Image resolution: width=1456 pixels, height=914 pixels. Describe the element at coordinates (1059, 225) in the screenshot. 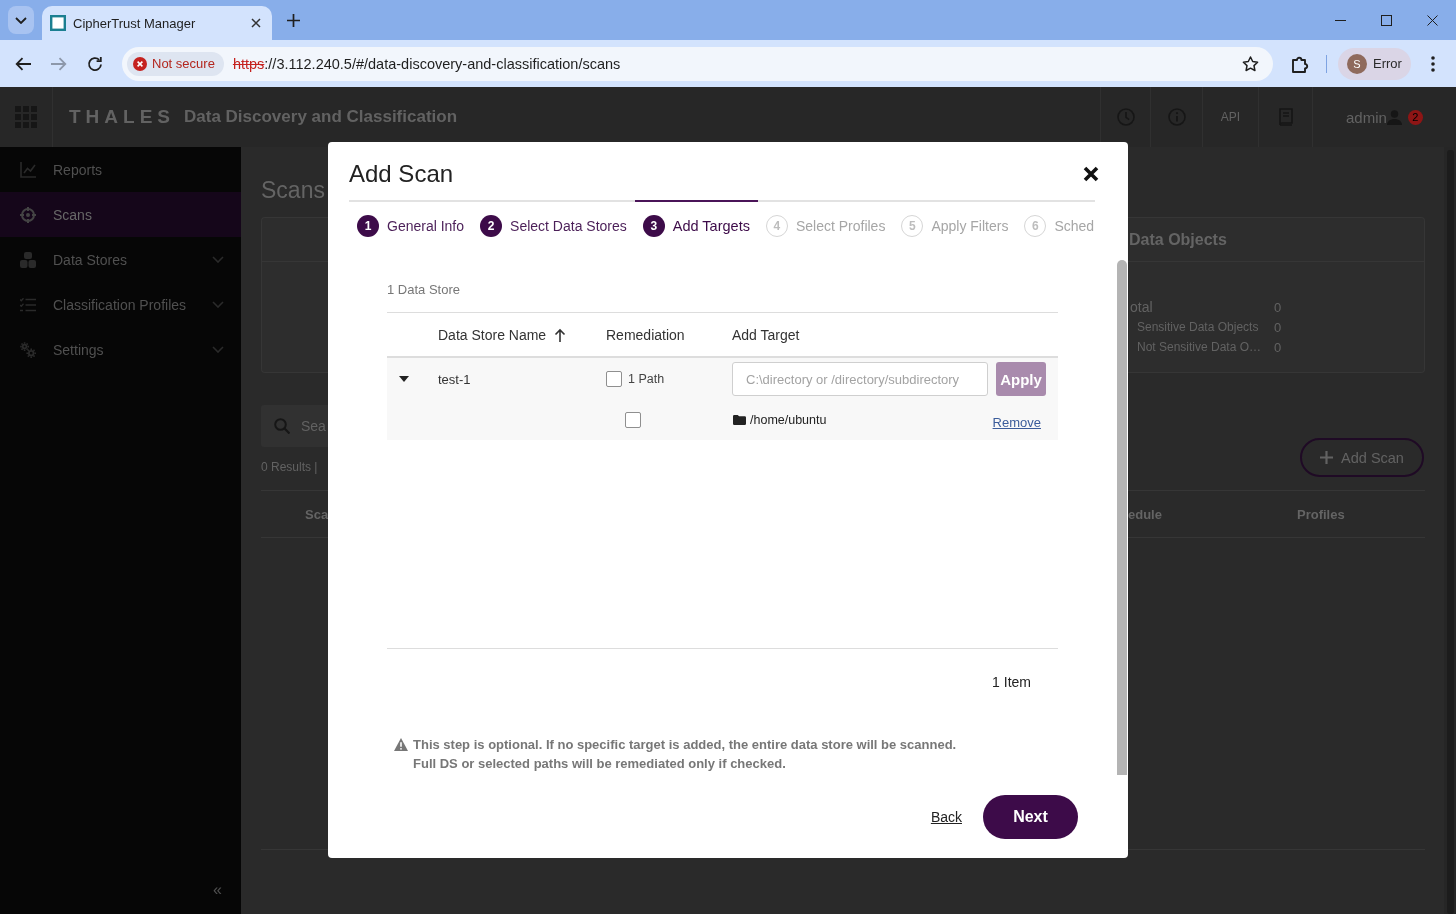

I see `wizard-step: 6 Sched` at that location.